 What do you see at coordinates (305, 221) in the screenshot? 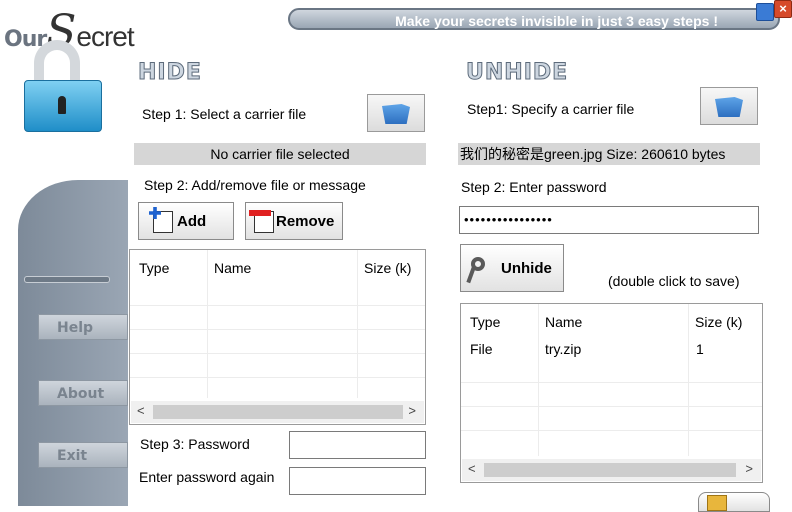
I see `remove-button-label: Remove` at bounding box center [305, 221].